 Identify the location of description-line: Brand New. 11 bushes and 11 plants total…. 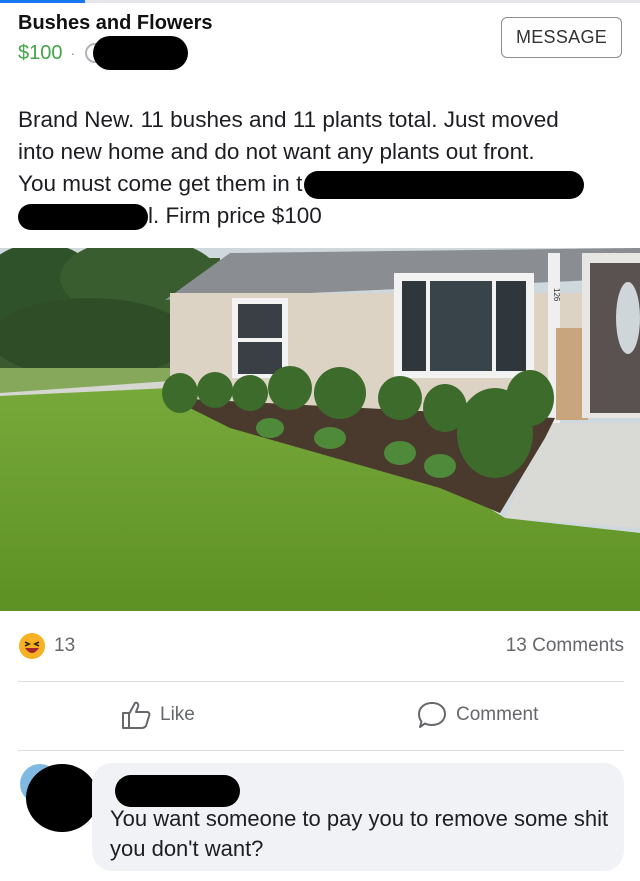
(288, 119).